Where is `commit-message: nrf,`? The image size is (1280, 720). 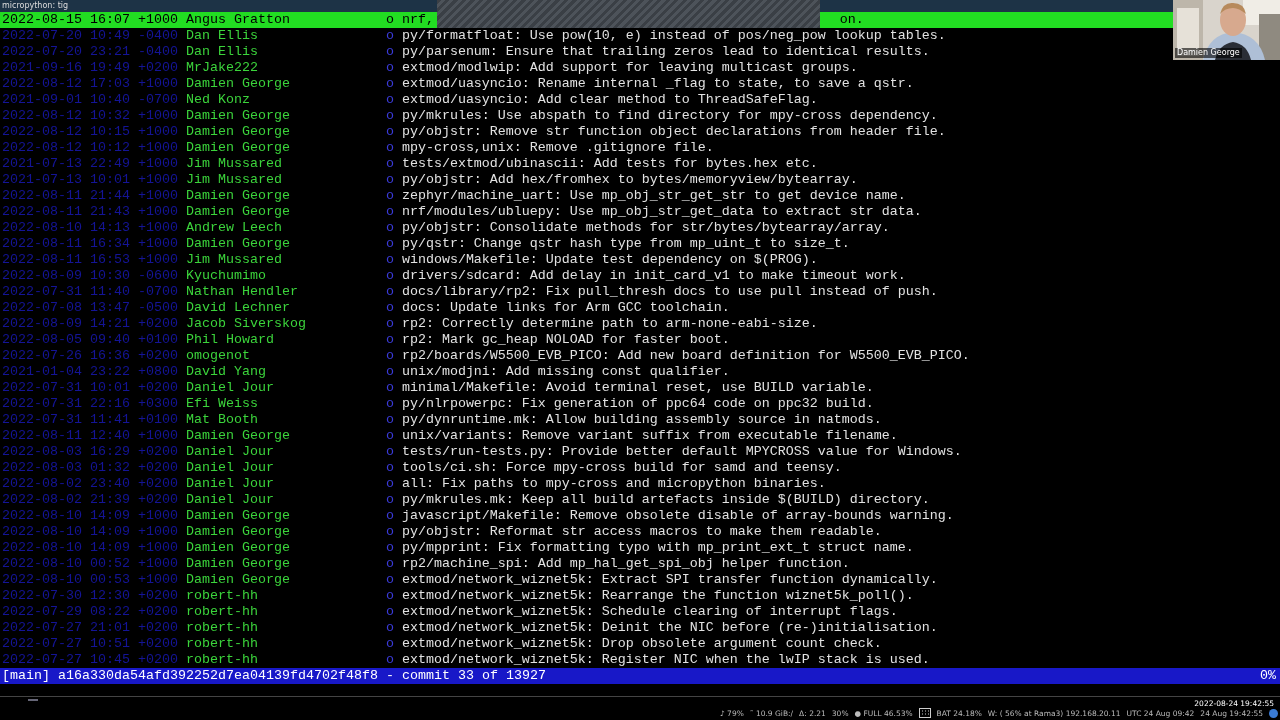 commit-message: nrf, is located at coordinates (417, 20).